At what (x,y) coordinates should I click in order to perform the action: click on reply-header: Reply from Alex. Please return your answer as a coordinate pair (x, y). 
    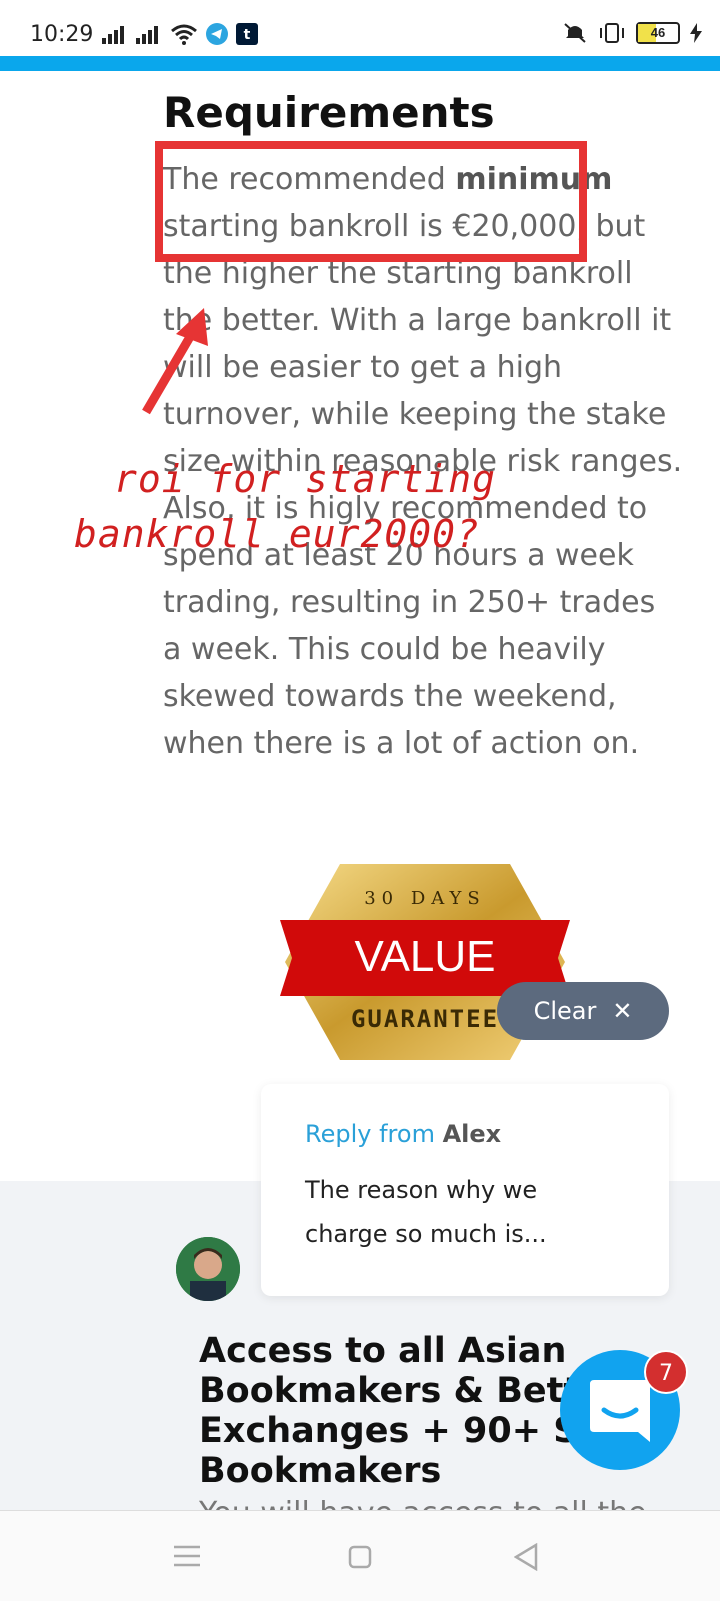
    Looking at the image, I should click on (403, 1134).